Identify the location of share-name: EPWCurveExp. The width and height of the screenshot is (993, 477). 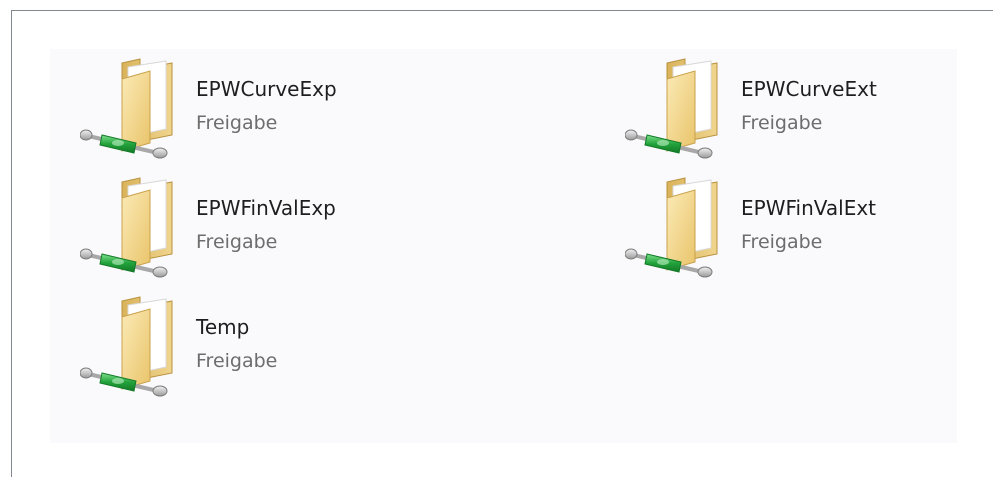
(266, 89).